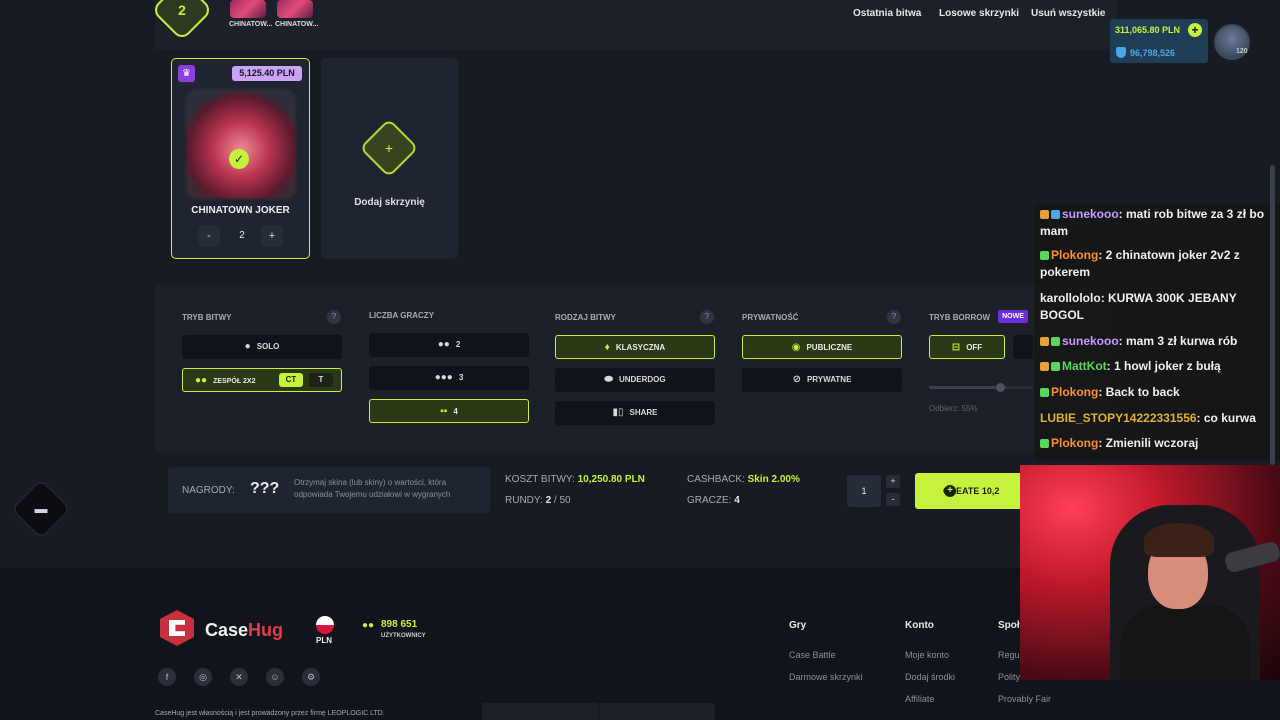 The height and width of the screenshot is (720, 1280). Describe the element at coordinates (321, 380) in the screenshot. I see `t-toggle: T` at that location.